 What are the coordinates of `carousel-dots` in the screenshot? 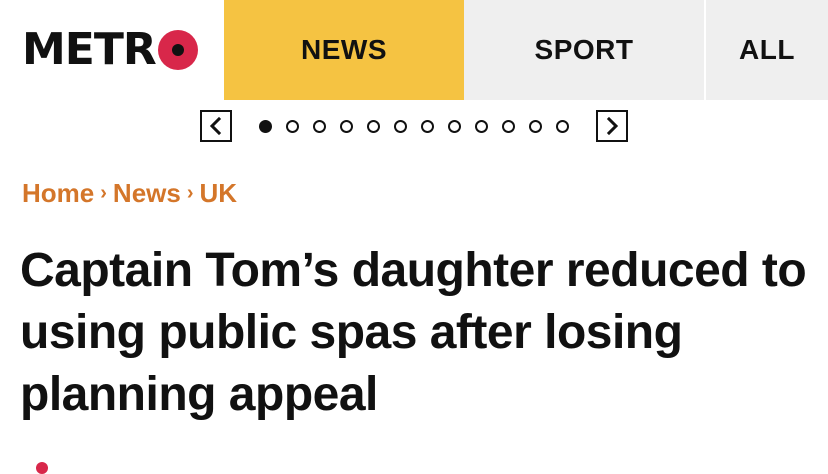 It's located at (414, 126).